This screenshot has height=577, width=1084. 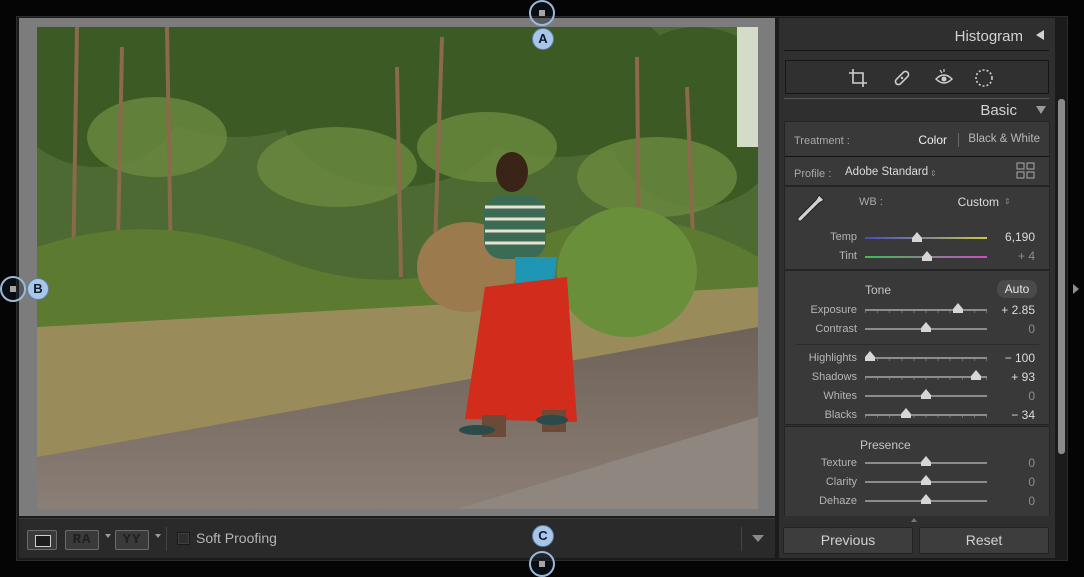 What do you see at coordinates (38, 289) in the screenshot?
I see `marker-b: B` at bounding box center [38, 289].